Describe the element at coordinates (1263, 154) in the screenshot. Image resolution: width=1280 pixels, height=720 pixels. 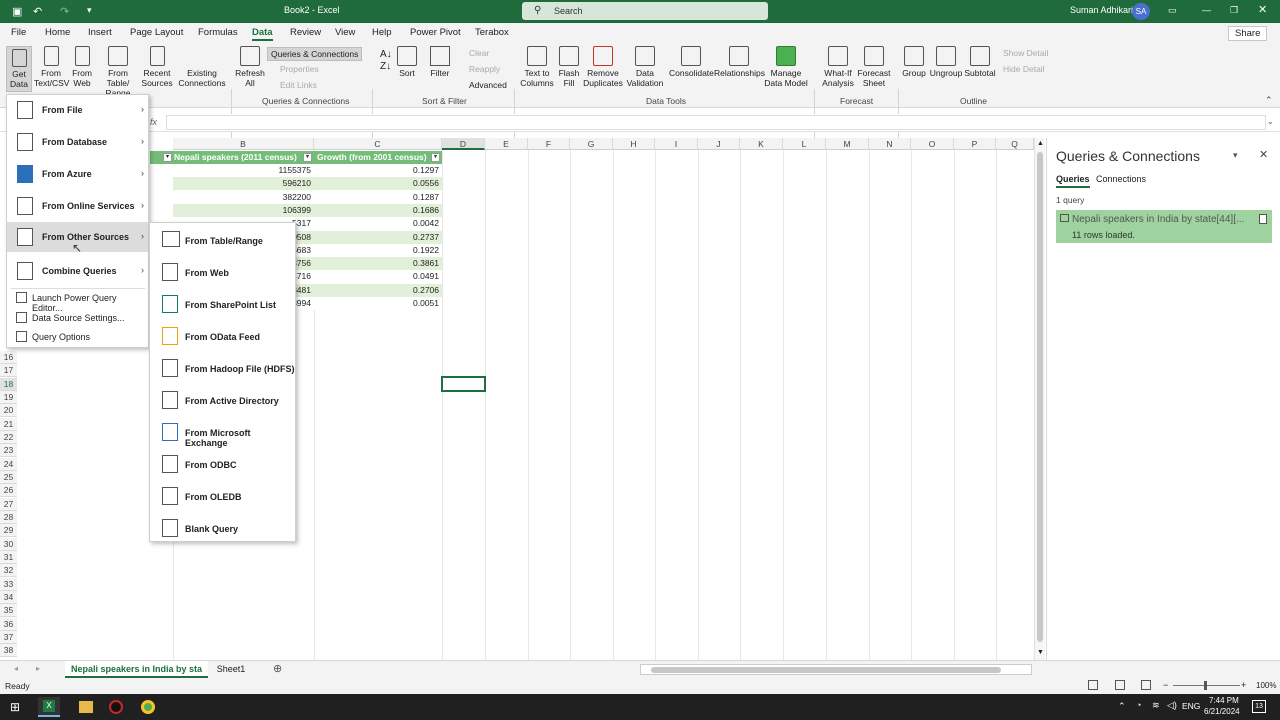
I see `pane-close-icon: ✕` at that location.